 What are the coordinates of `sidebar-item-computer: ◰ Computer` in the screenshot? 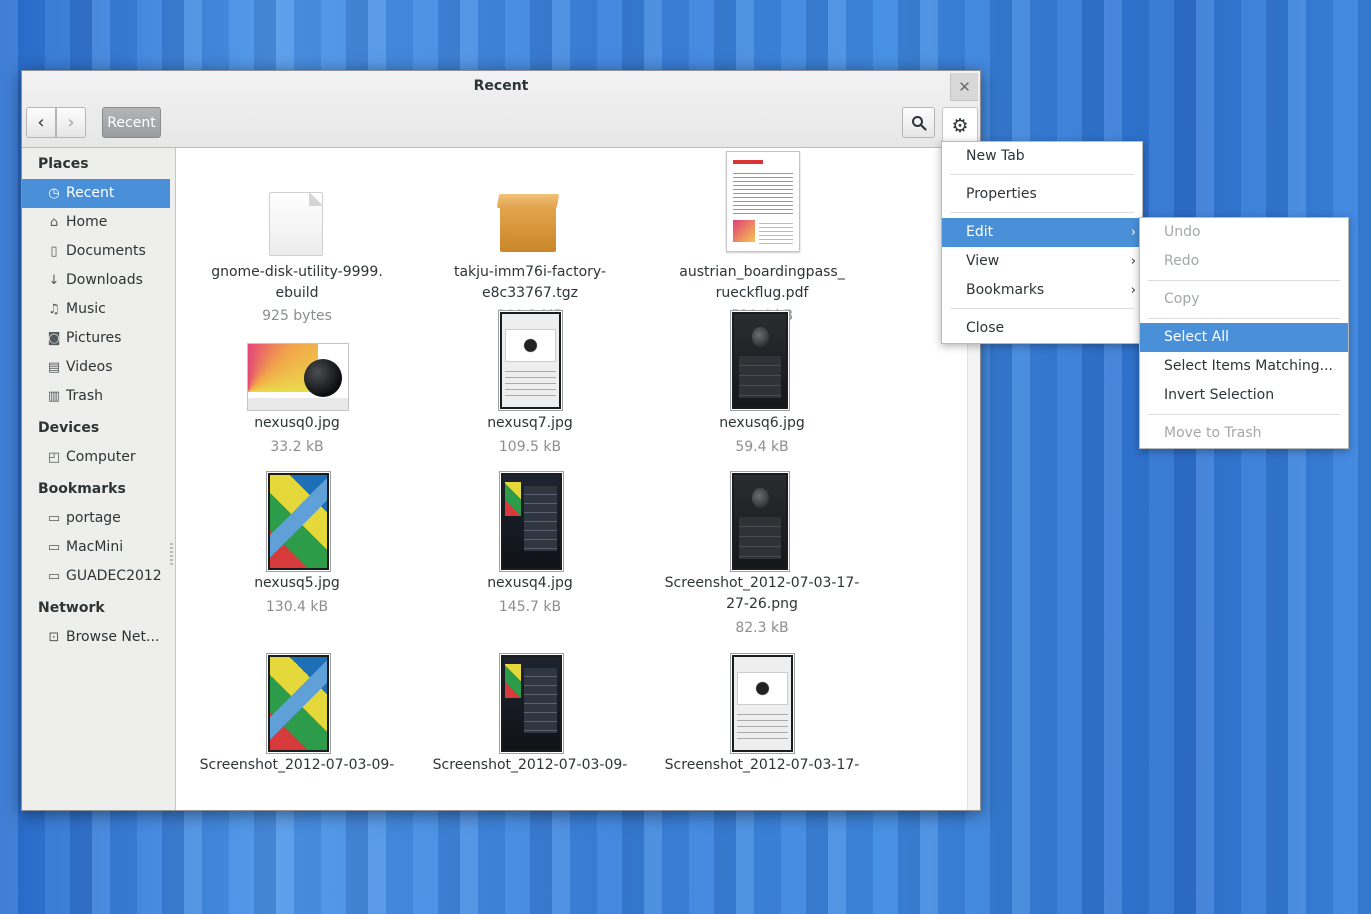 It's located at (98, 457).